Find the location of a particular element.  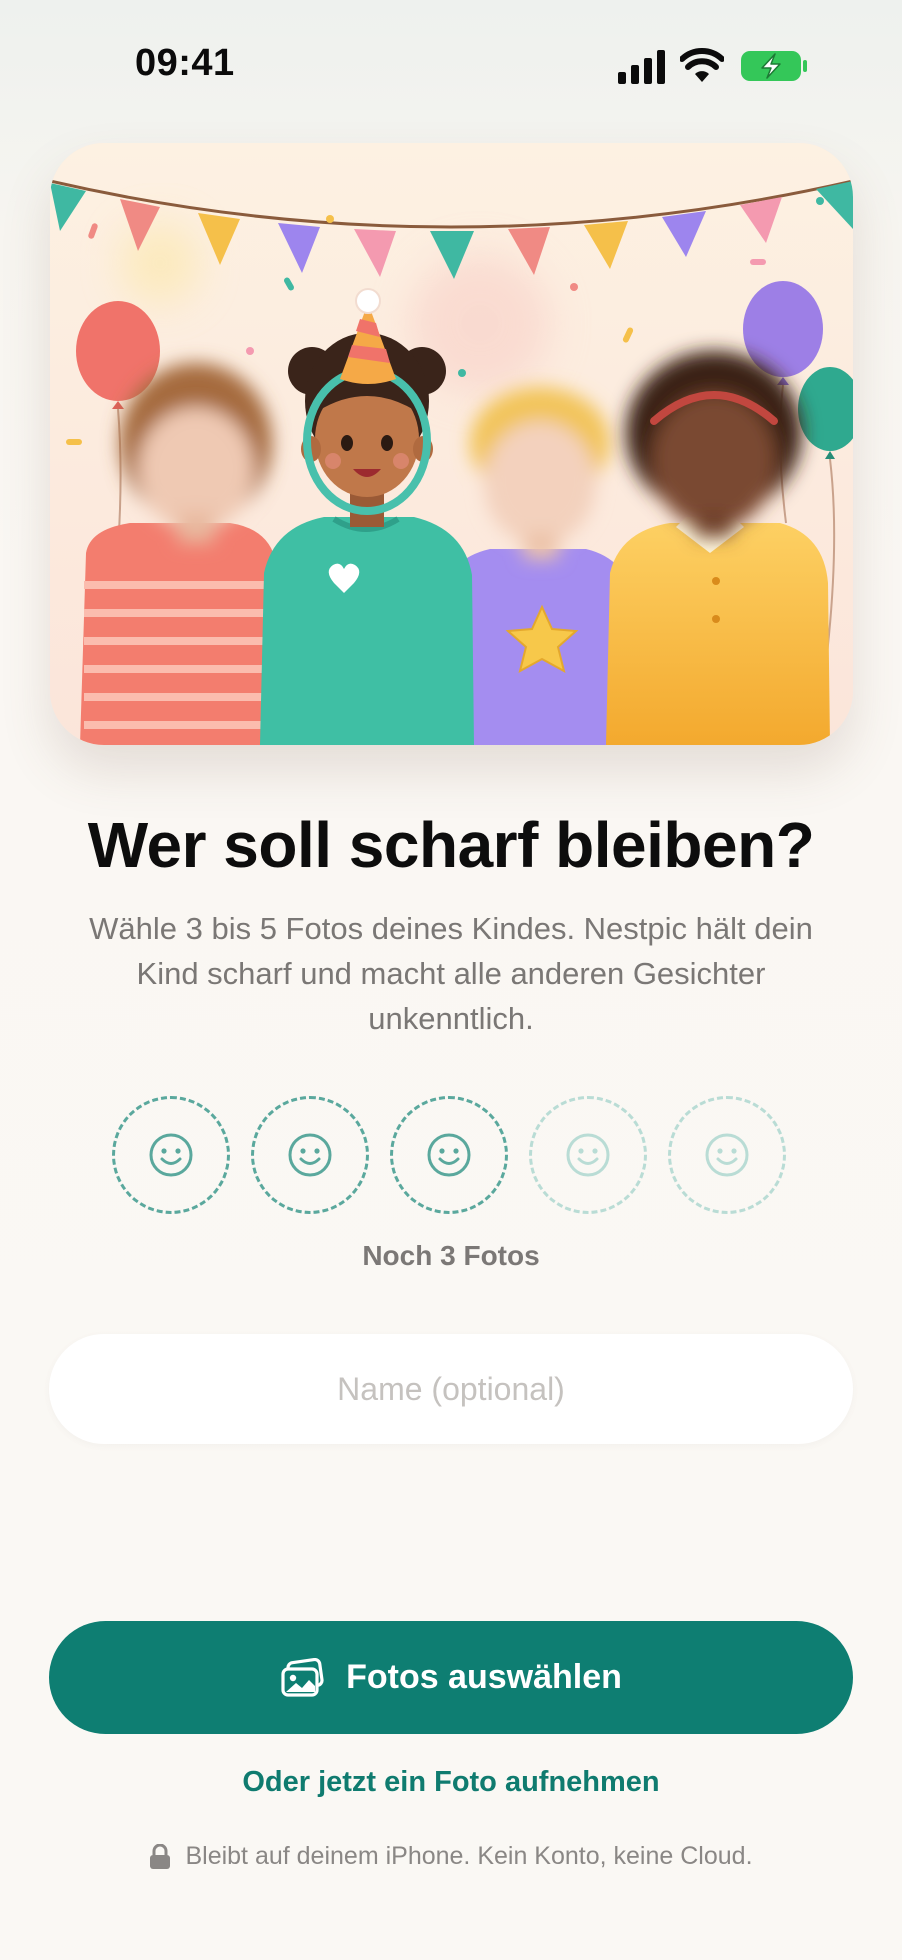

photos-icon is located at coordinates (302, 1677).